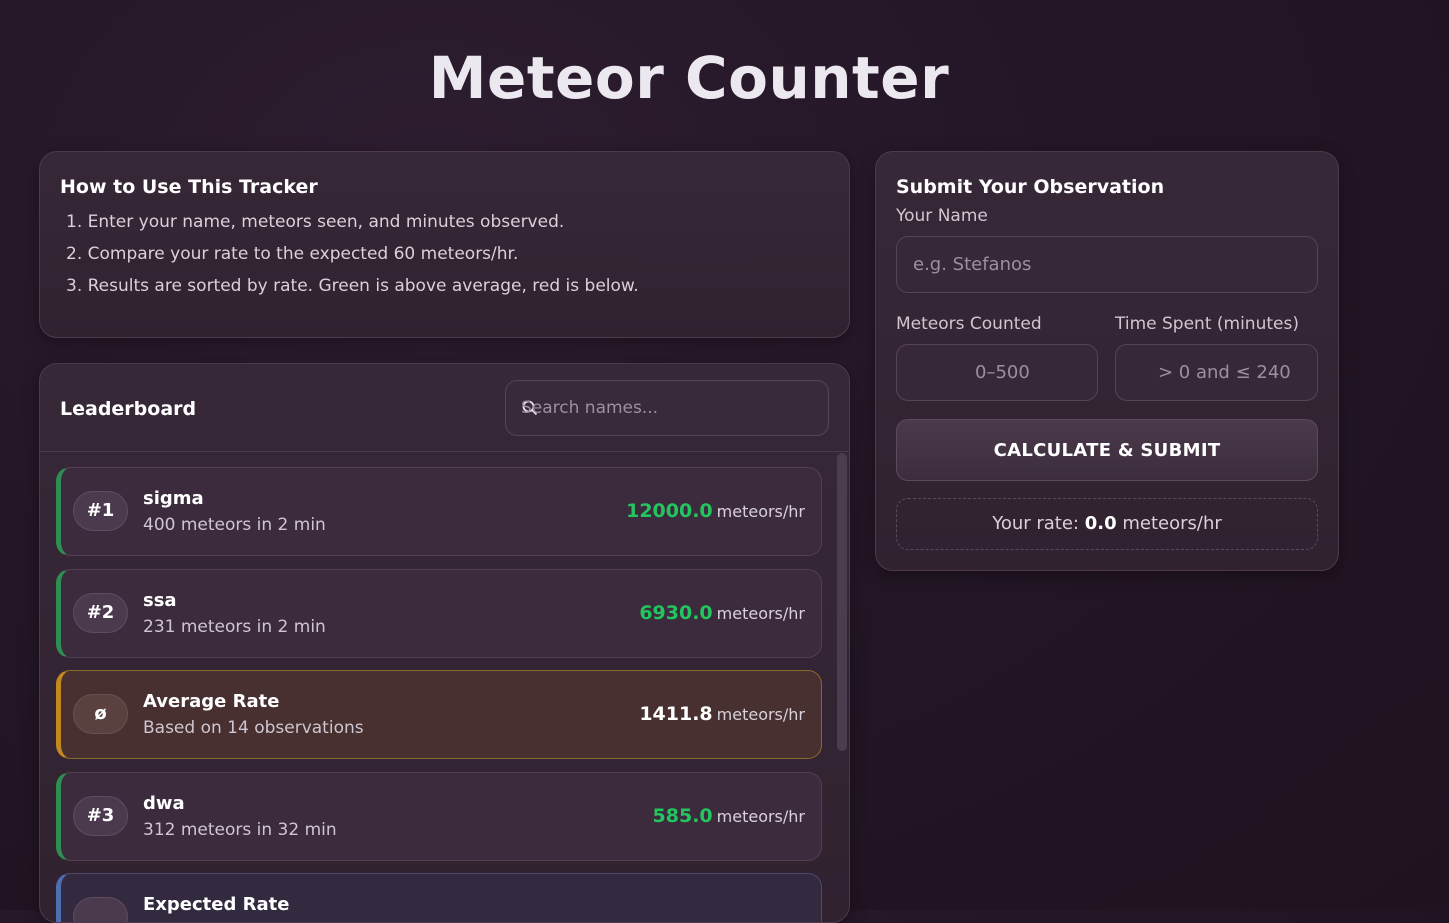 The image size is (1449, 923). I want to click on search-box, so click(667, 408).